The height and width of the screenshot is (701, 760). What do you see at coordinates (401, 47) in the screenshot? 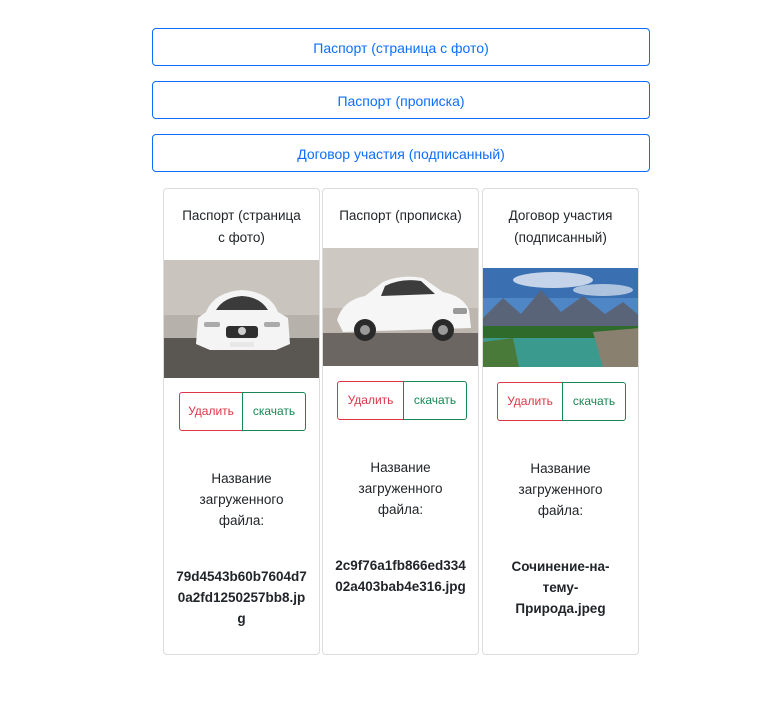
I see `upload-passport-photo-button: Паспорт (страница с фото)` at bounding box center [401, 47].